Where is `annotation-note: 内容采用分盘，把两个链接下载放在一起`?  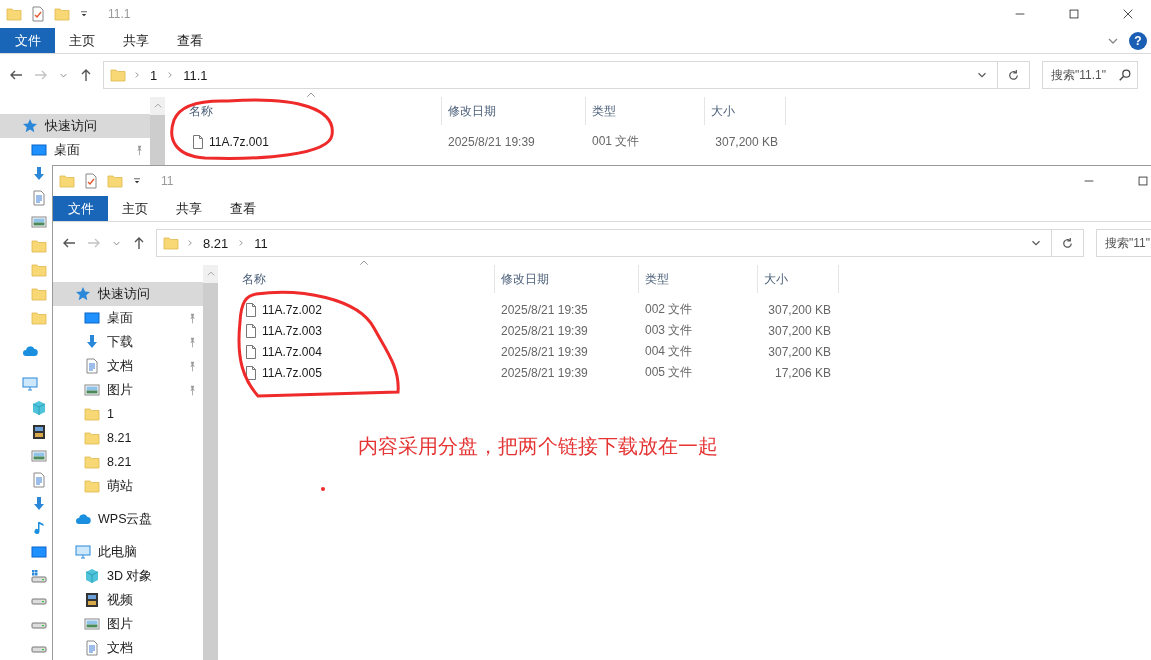
annotation-note: 内容采用分盘，把两个链接下载放在一起 is located at coordinates (538, 446).